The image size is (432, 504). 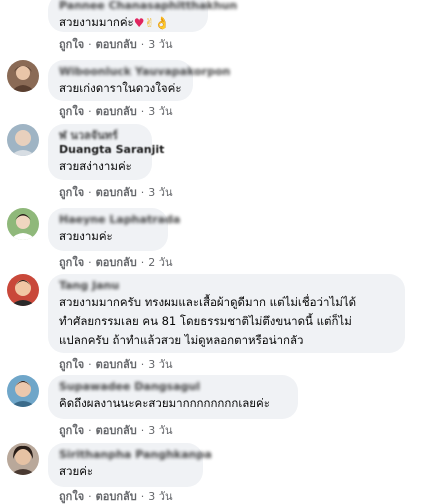 I want to click on comment-text: สวยเก่งดาราในดวงใจค่ะ, so click(x=120, y=88).